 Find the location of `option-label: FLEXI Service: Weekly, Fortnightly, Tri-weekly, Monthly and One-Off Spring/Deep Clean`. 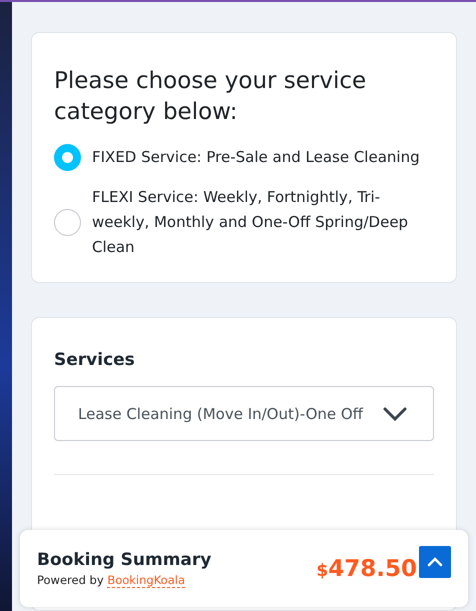

option-label: FLEXI Service: Weekly, Fortnightly, Tri-weekly, Monthly and One-Off Spring/Deep Clean is located at coordinates (263, 222).